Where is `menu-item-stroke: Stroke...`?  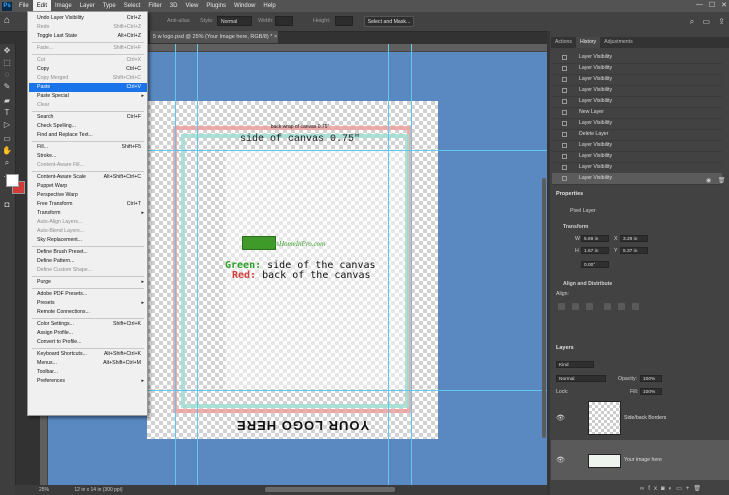
menu-item-stroke: Stroke... is located at coordinates (88, 156).